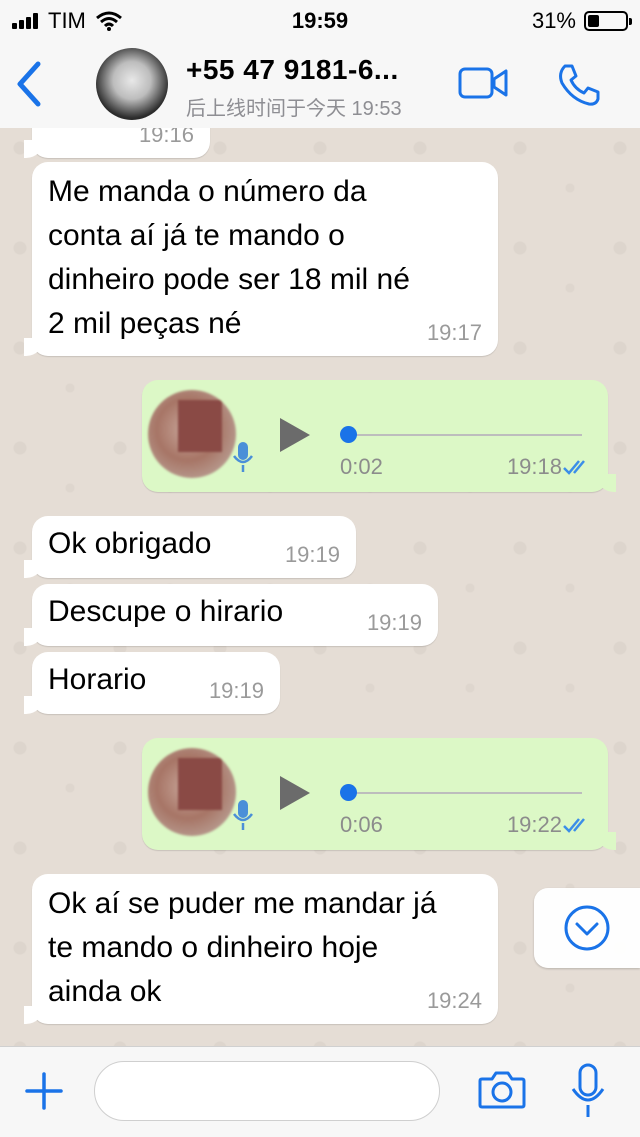 The width and height of the screenshot is (640, 1137). What do you see at coordinates (267, 1091) in the screenshot?
I see `message-input` at bounding box center [267, 1091].